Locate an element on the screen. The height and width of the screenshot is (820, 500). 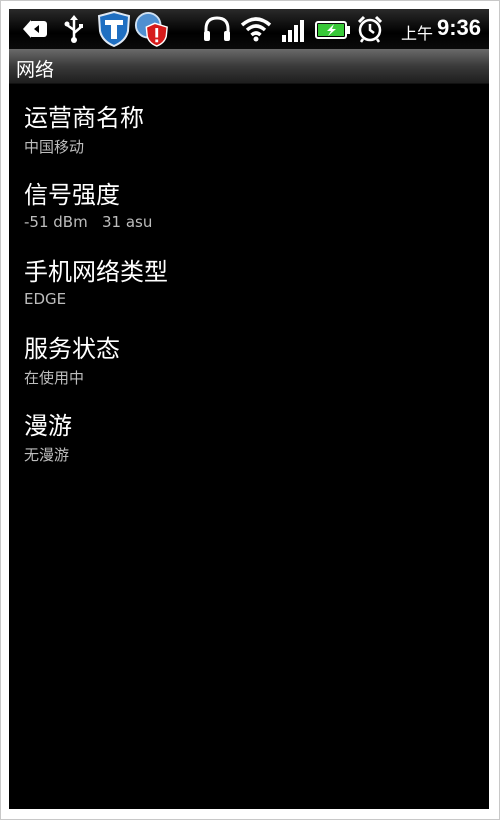
list-item-label: 手机网络类型 is located at coordinates (96, 272).